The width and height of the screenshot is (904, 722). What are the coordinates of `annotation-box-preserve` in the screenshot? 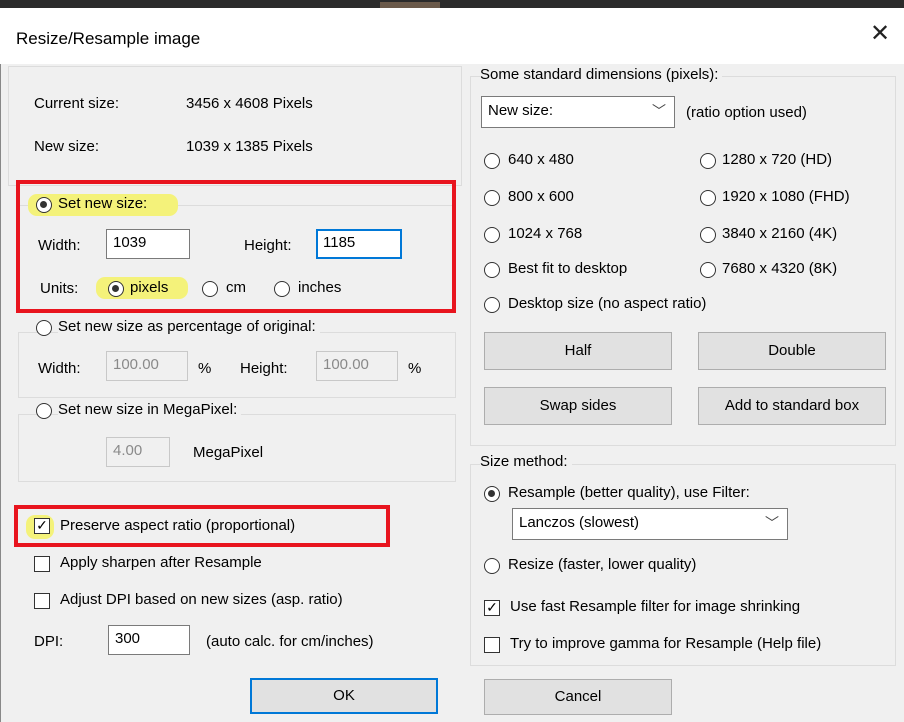 It's located at (202, 526).